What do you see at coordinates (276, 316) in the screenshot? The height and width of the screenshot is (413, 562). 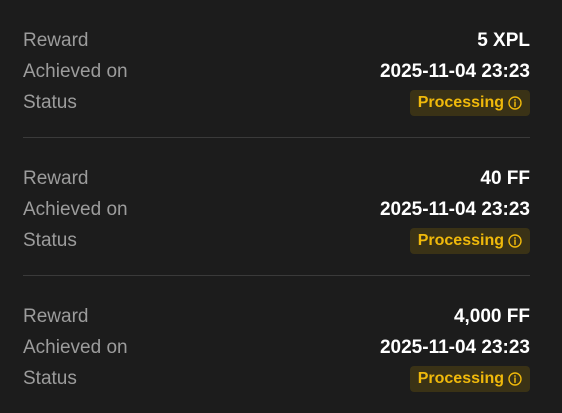 I see `reward-row: Reward 4,000 FF` at bounding box center [276, 316].